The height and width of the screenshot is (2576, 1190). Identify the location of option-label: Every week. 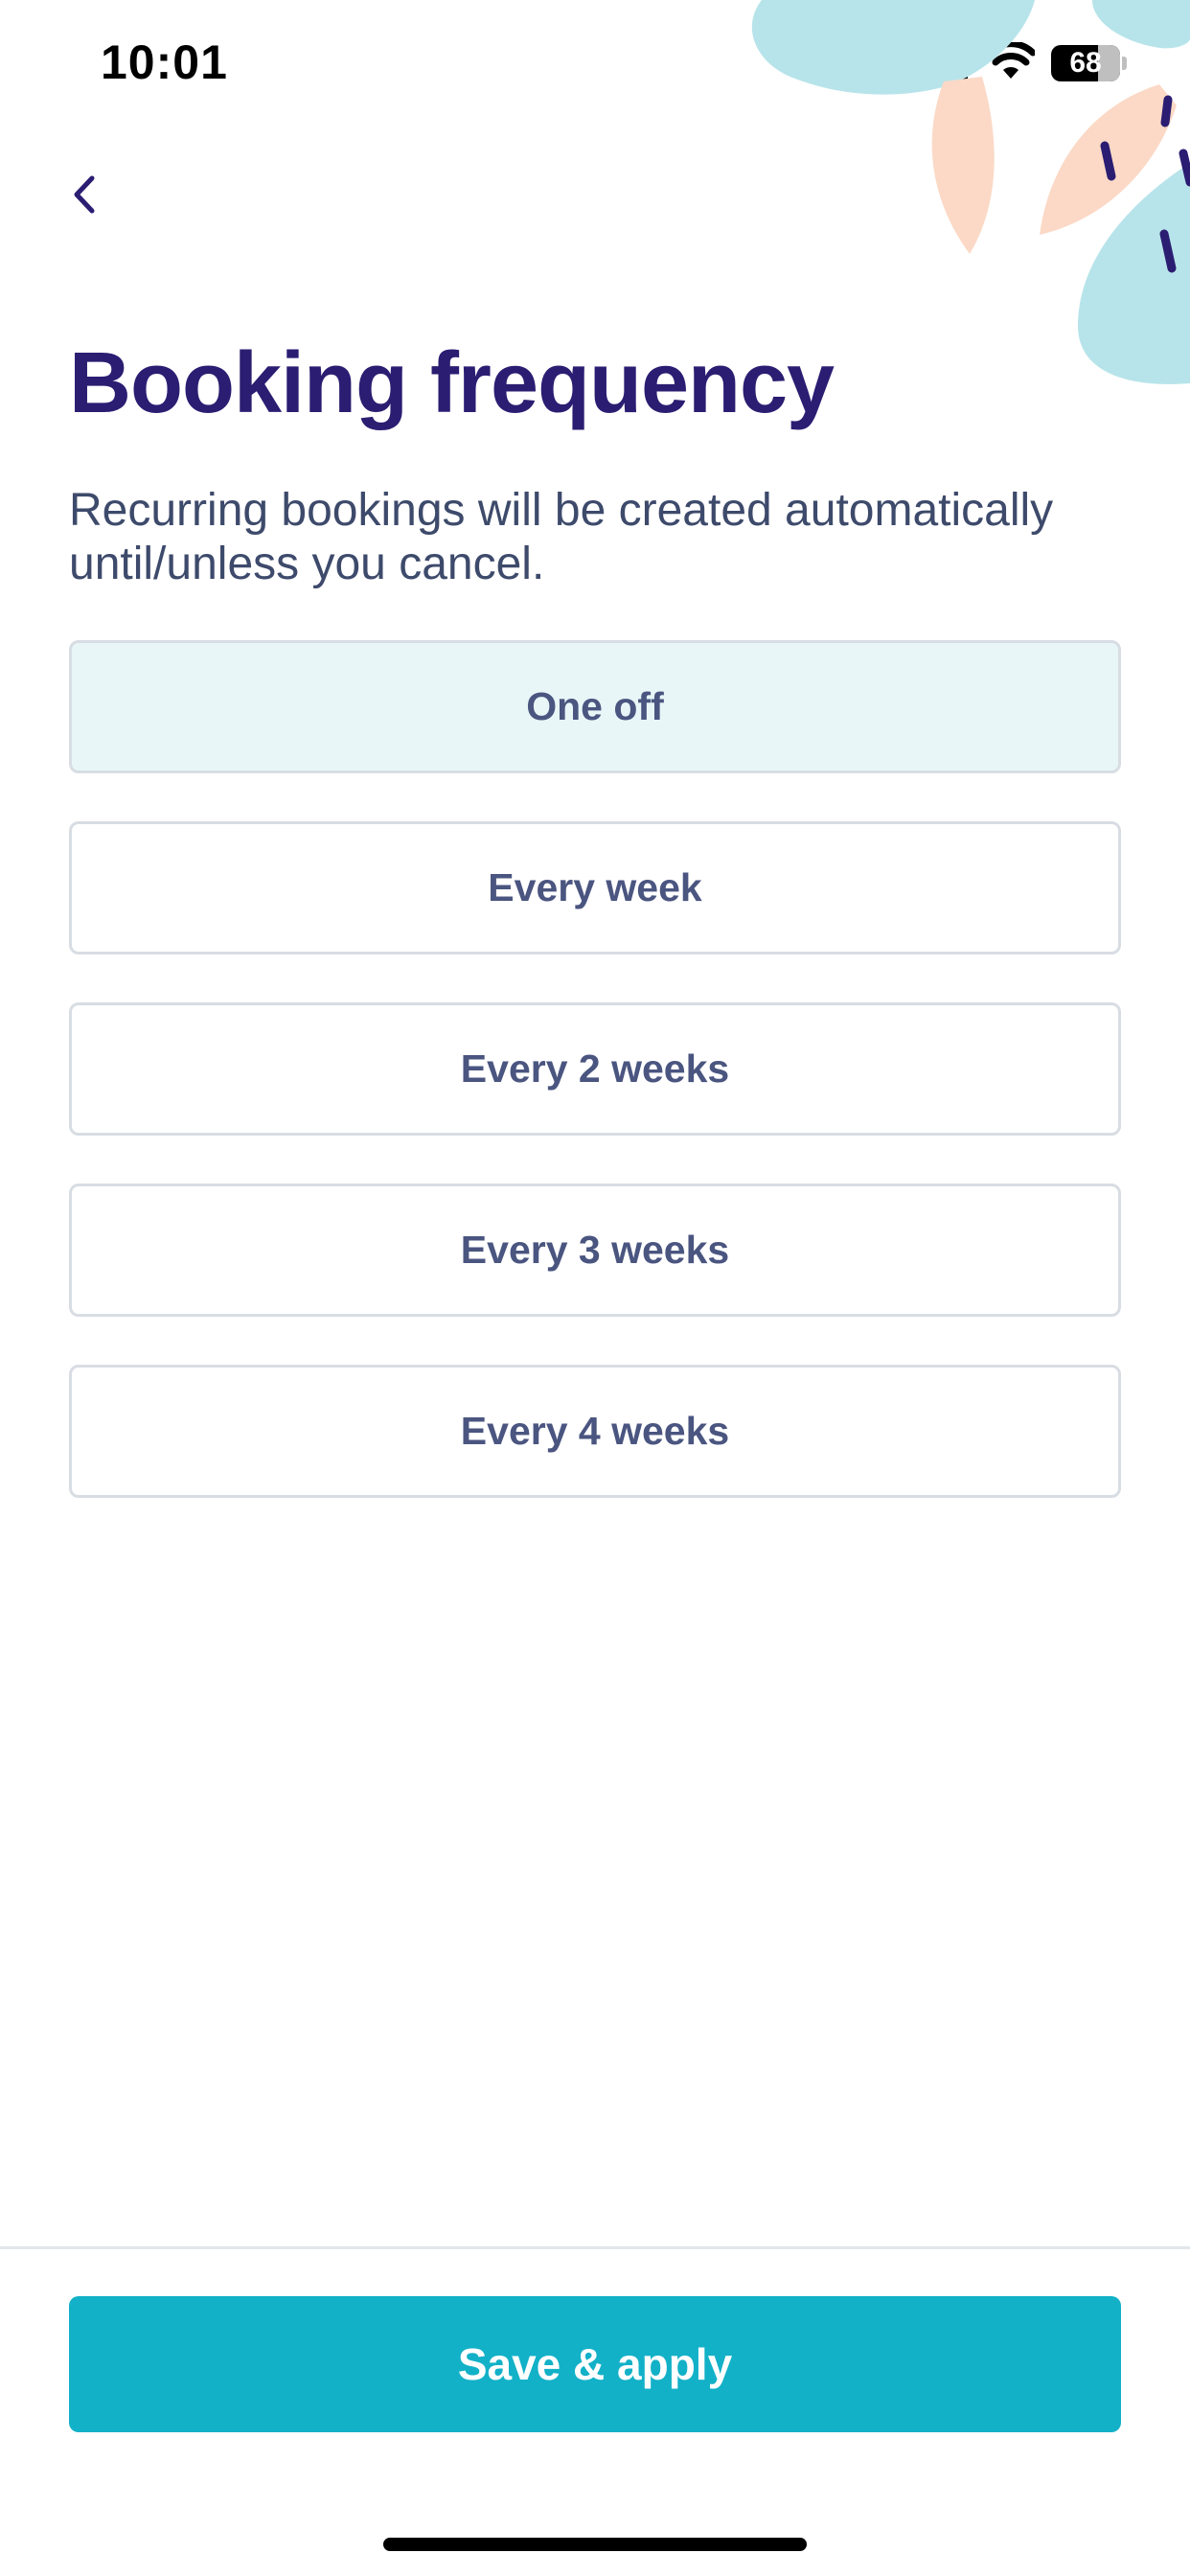
(595, 887).